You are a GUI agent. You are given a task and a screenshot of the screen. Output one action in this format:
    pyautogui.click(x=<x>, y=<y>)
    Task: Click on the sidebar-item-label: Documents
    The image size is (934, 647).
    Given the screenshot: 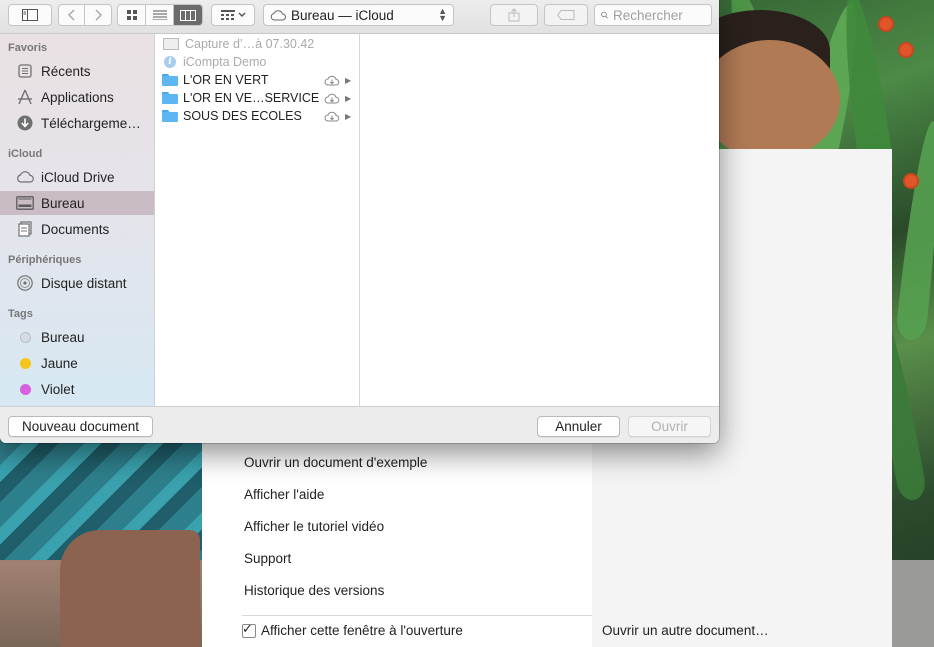 What is the action you would take?
    pyautogui.click(x=75, y=229)
    